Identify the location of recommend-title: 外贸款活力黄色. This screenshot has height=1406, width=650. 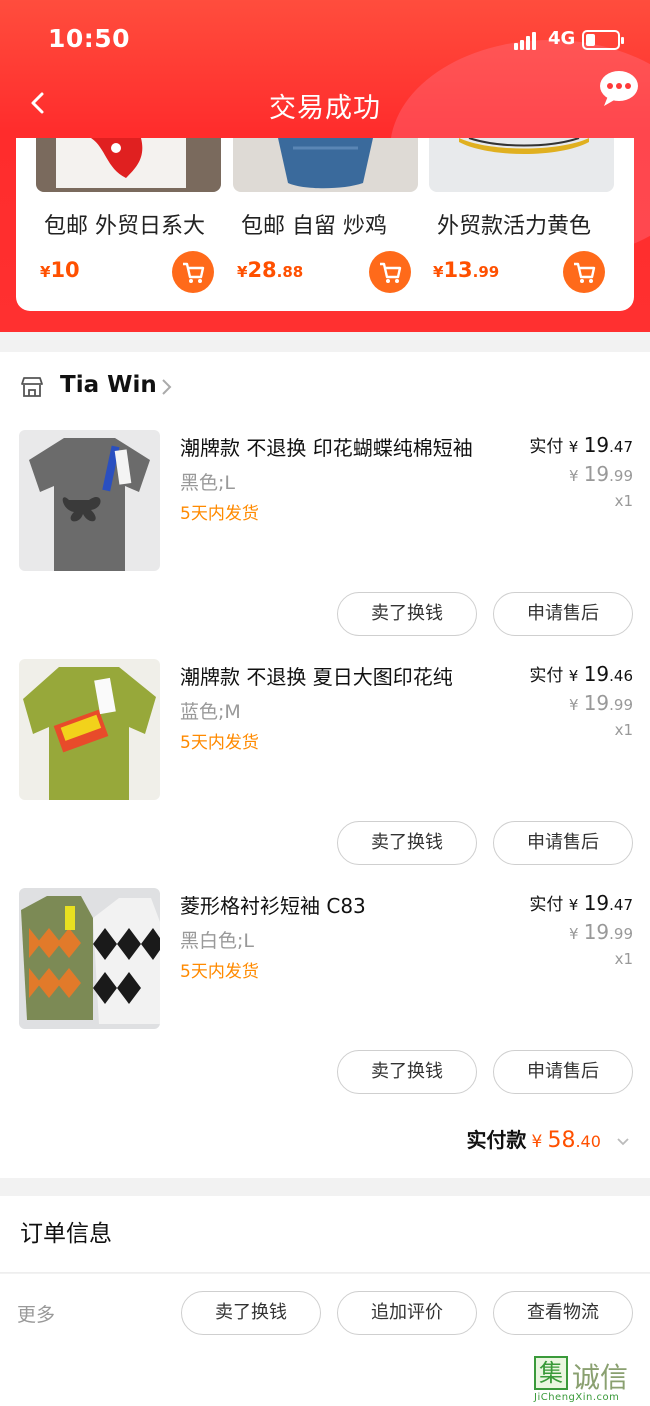
(514, 226).